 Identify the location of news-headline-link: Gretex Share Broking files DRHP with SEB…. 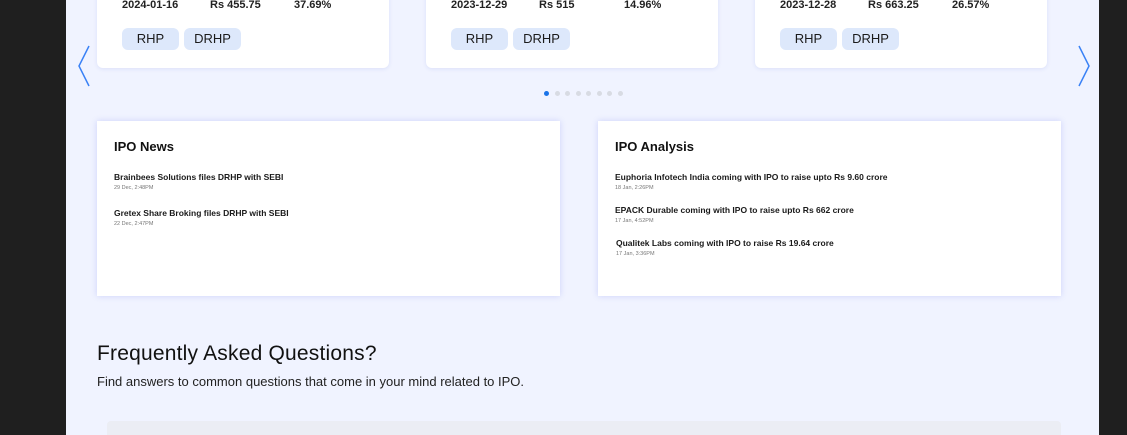
(201, 213).